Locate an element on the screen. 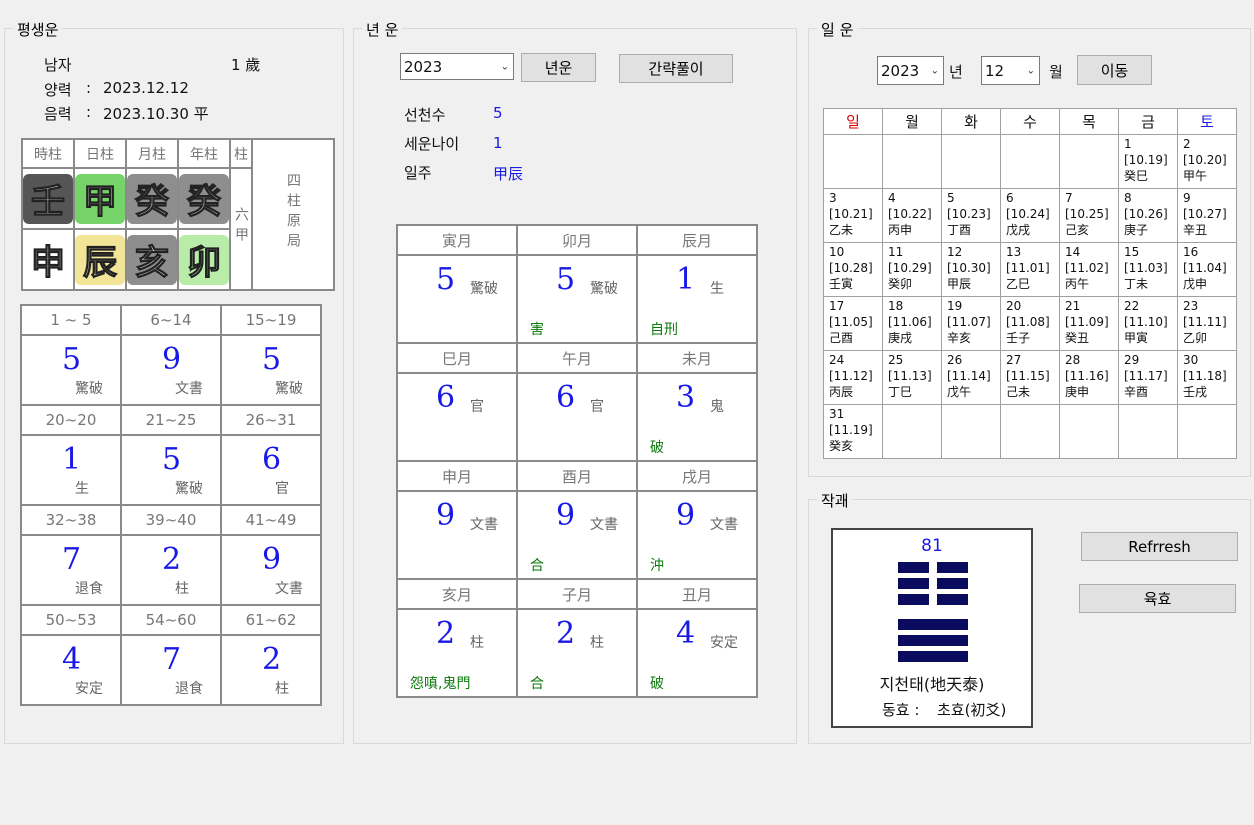  calendar-day-cell: 1 [10.19] 癸巳 is located at coordinates (1148, 161).